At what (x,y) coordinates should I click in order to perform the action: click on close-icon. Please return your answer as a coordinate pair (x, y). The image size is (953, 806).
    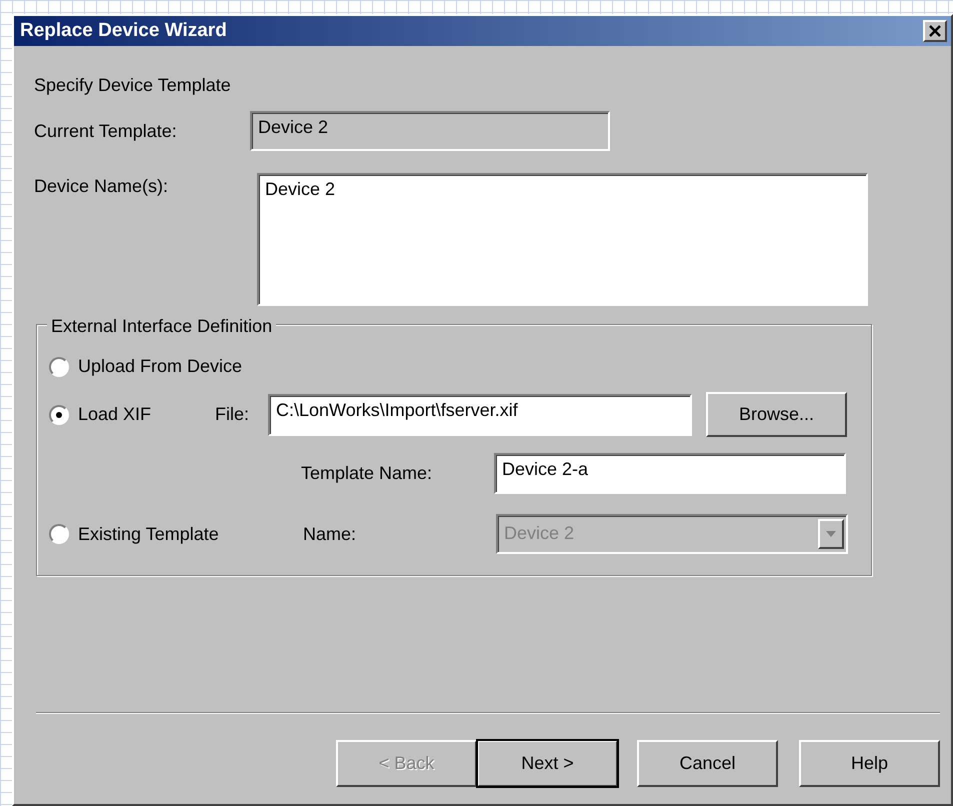
    Looking at the image, I should click on (935, 31).